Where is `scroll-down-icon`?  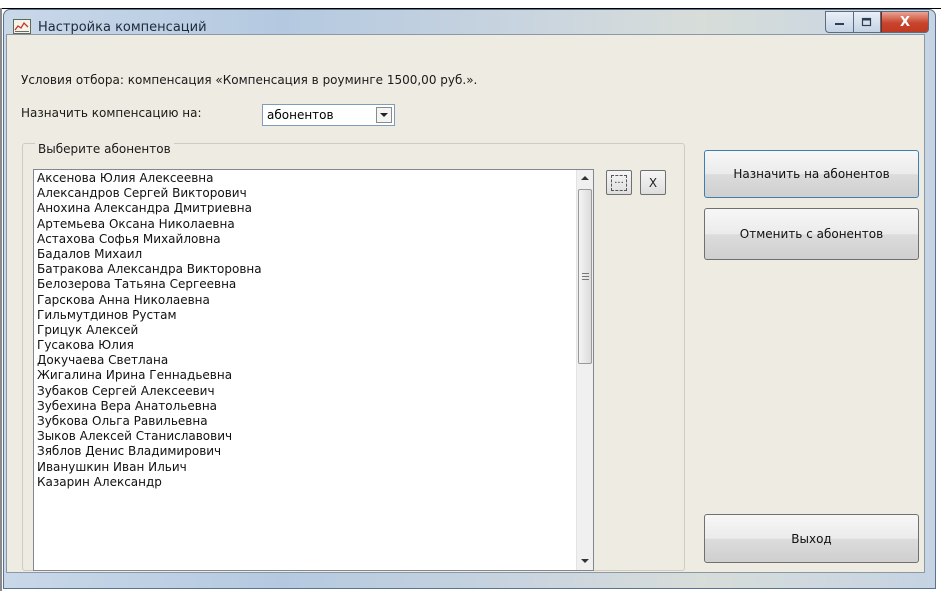
scroll-down-icon is located at coordinates (585, 561).